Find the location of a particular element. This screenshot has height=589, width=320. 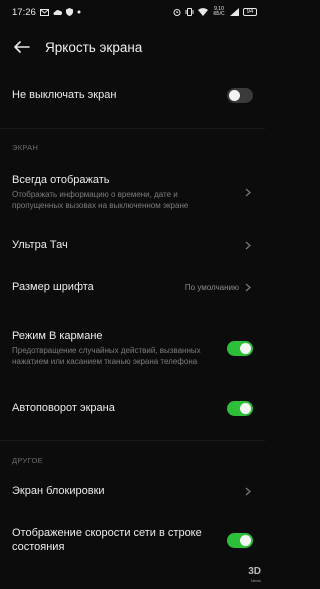

status-bar: 17:26 9,10 КБ/С 94 is located at coordinates (132, 12).